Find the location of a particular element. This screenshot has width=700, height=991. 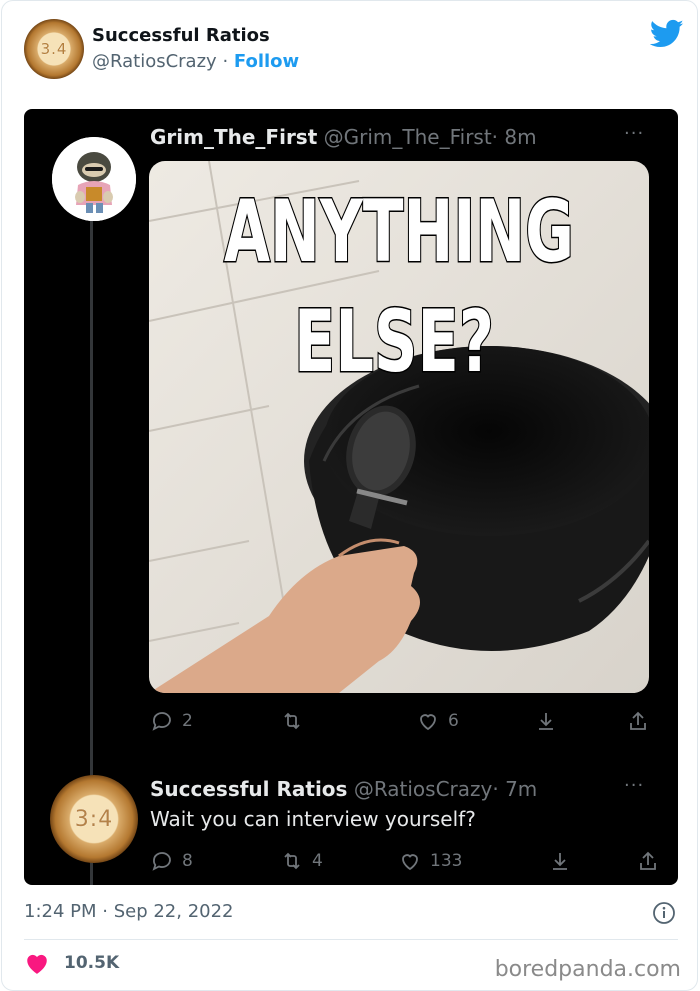

like-row: 10.5K is located at coordinates (71, 963).